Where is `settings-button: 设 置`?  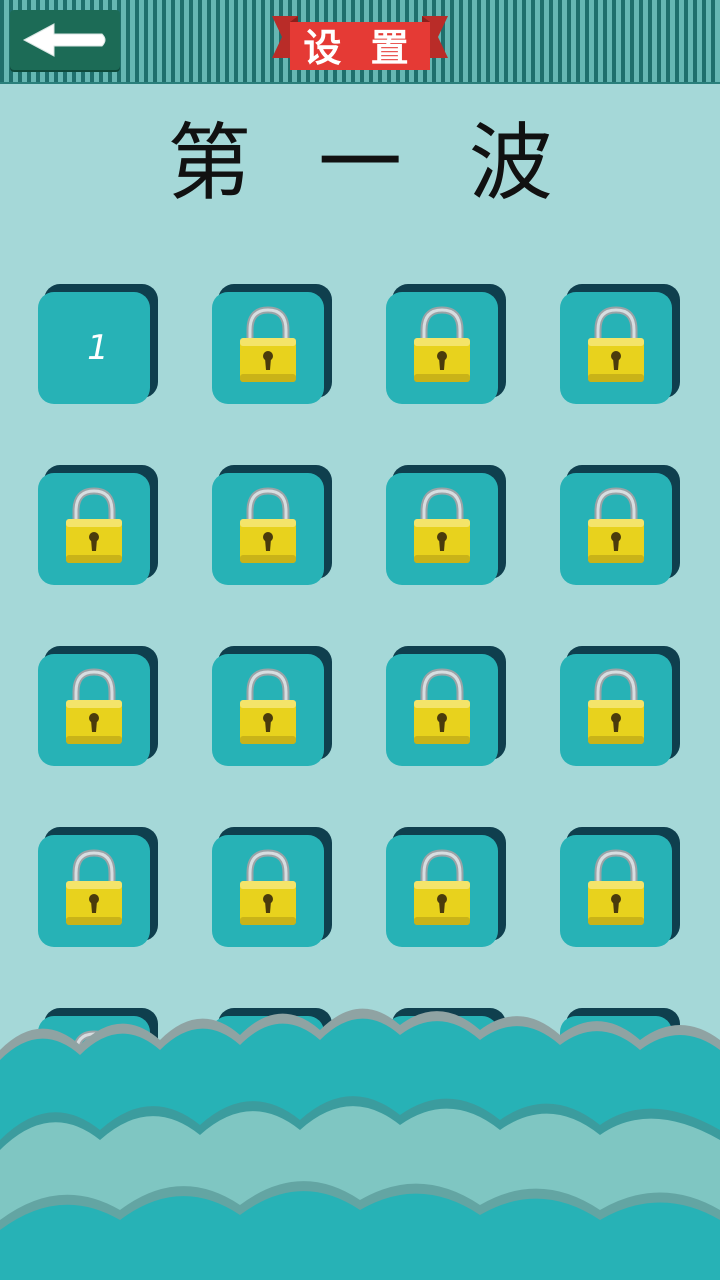 settings-button: 设 置 is located at coordinates (360, 44).